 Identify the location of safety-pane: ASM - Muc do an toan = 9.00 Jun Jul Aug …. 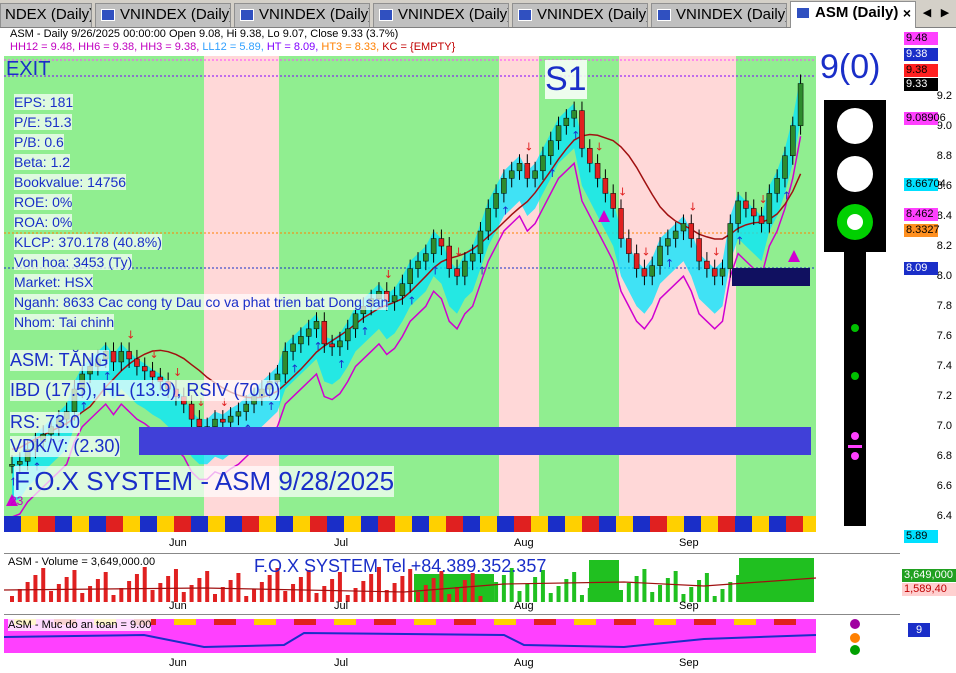
(467, 643).